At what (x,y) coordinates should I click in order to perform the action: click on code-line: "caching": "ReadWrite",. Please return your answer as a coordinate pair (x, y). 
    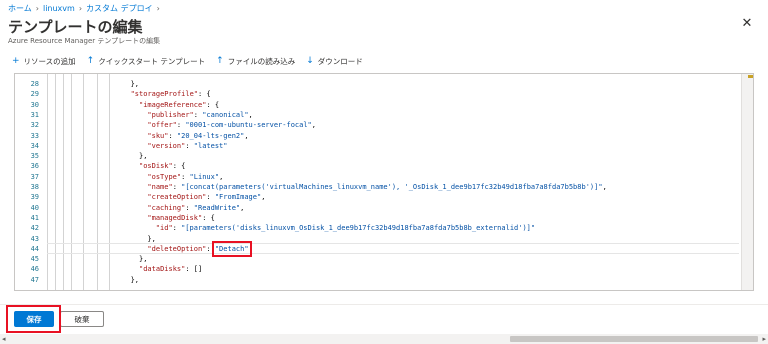
    Looking at the image, I should click on (195, 208).